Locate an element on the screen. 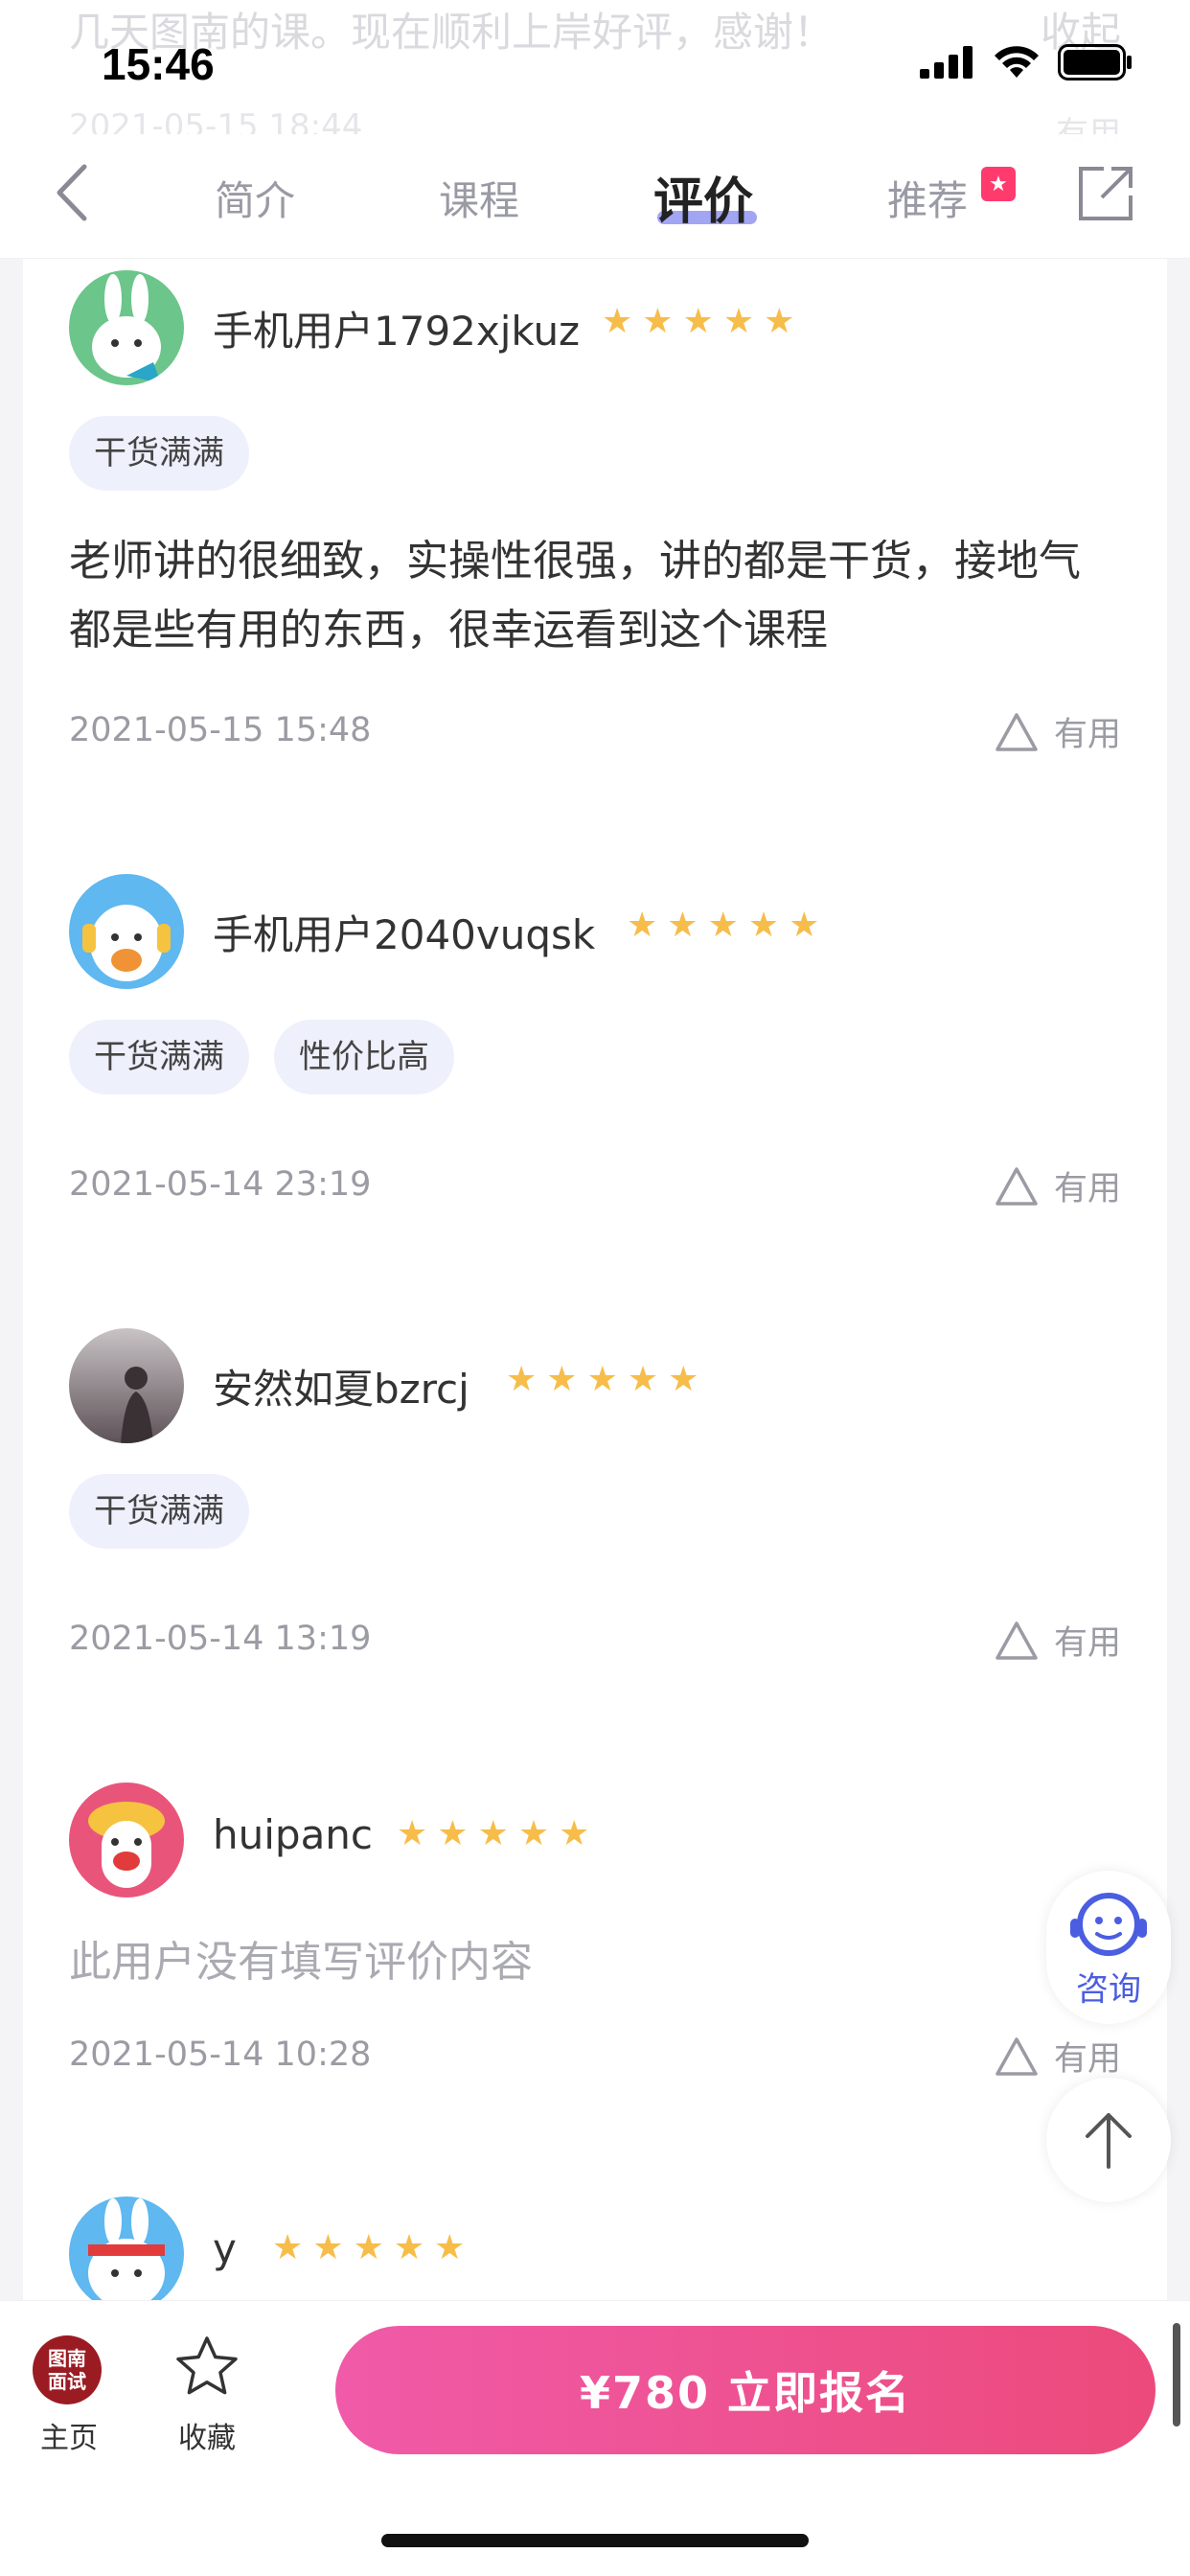 The width and height of the screenshot is (1190, 2576). recommend-badge-icon: ★ is located at coordinates (999, 184).